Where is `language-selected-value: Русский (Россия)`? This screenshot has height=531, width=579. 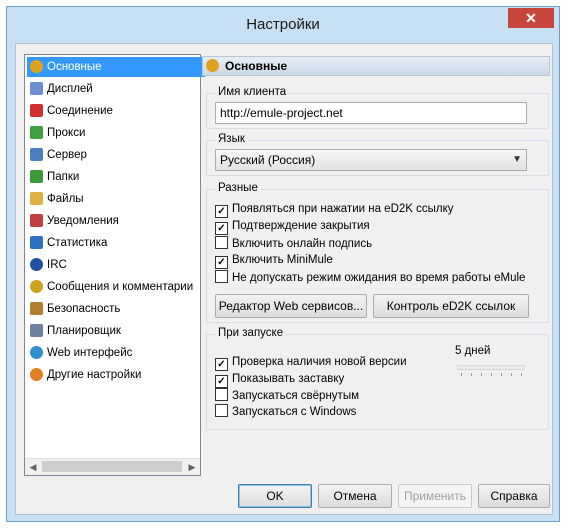
language-selected-value: Русский (Россия) is located at coordinates (268, 160).